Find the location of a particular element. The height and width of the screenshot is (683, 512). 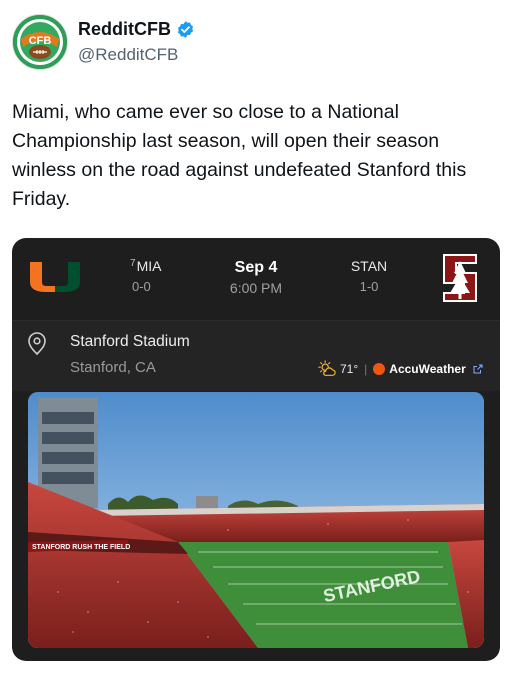

weather-provider: AccuWeather is located at coordinates (427, 369).